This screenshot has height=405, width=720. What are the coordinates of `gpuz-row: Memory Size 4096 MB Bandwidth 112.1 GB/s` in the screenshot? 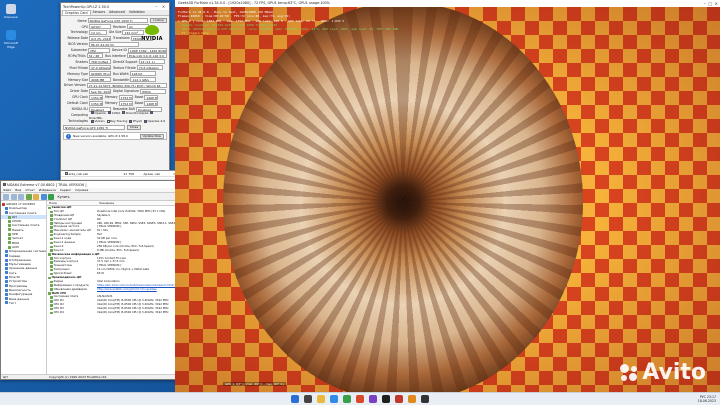 It's located at (115, 80).